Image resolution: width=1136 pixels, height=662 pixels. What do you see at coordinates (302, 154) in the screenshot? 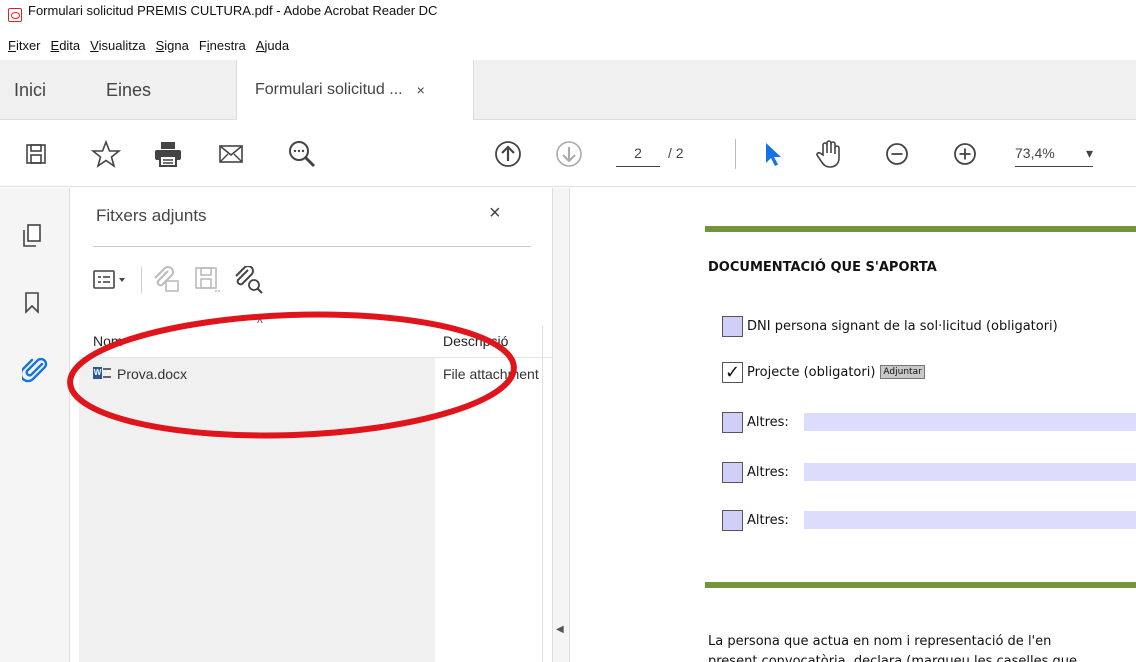
I see `search-icon` at bounding box center [302, 154].